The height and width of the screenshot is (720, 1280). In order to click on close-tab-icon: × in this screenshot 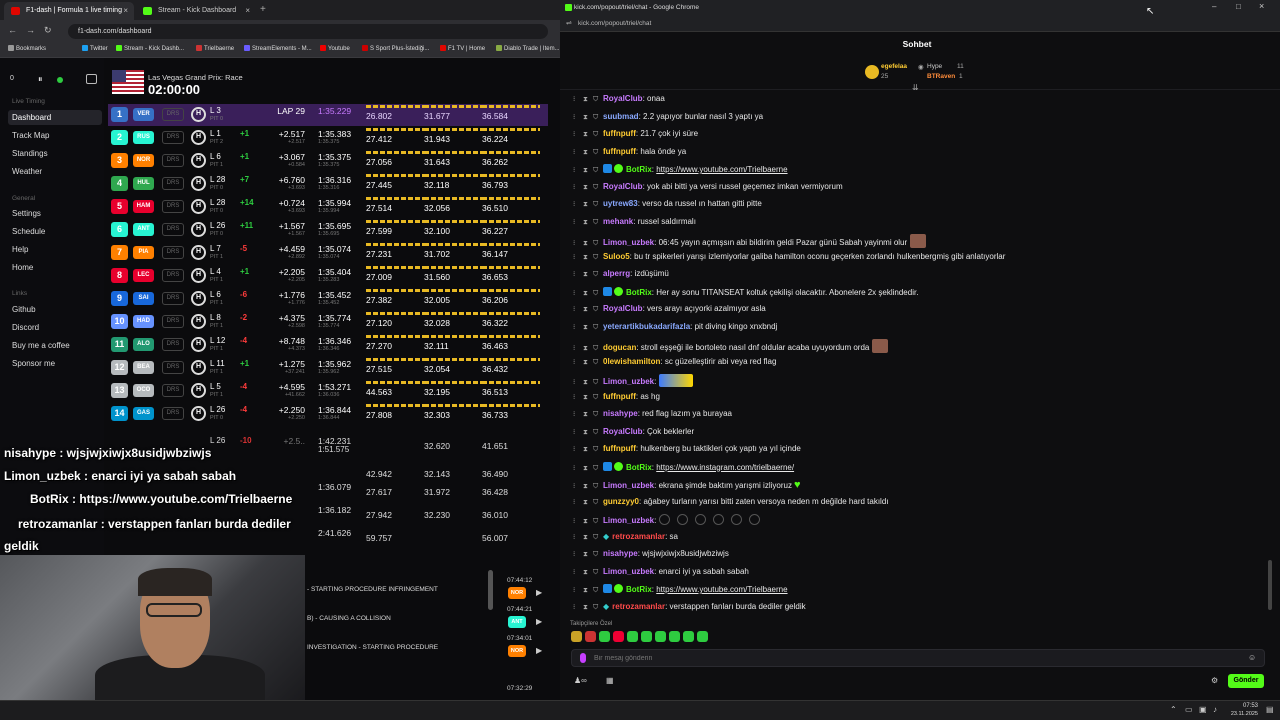, I will do `click(125, 10)`.